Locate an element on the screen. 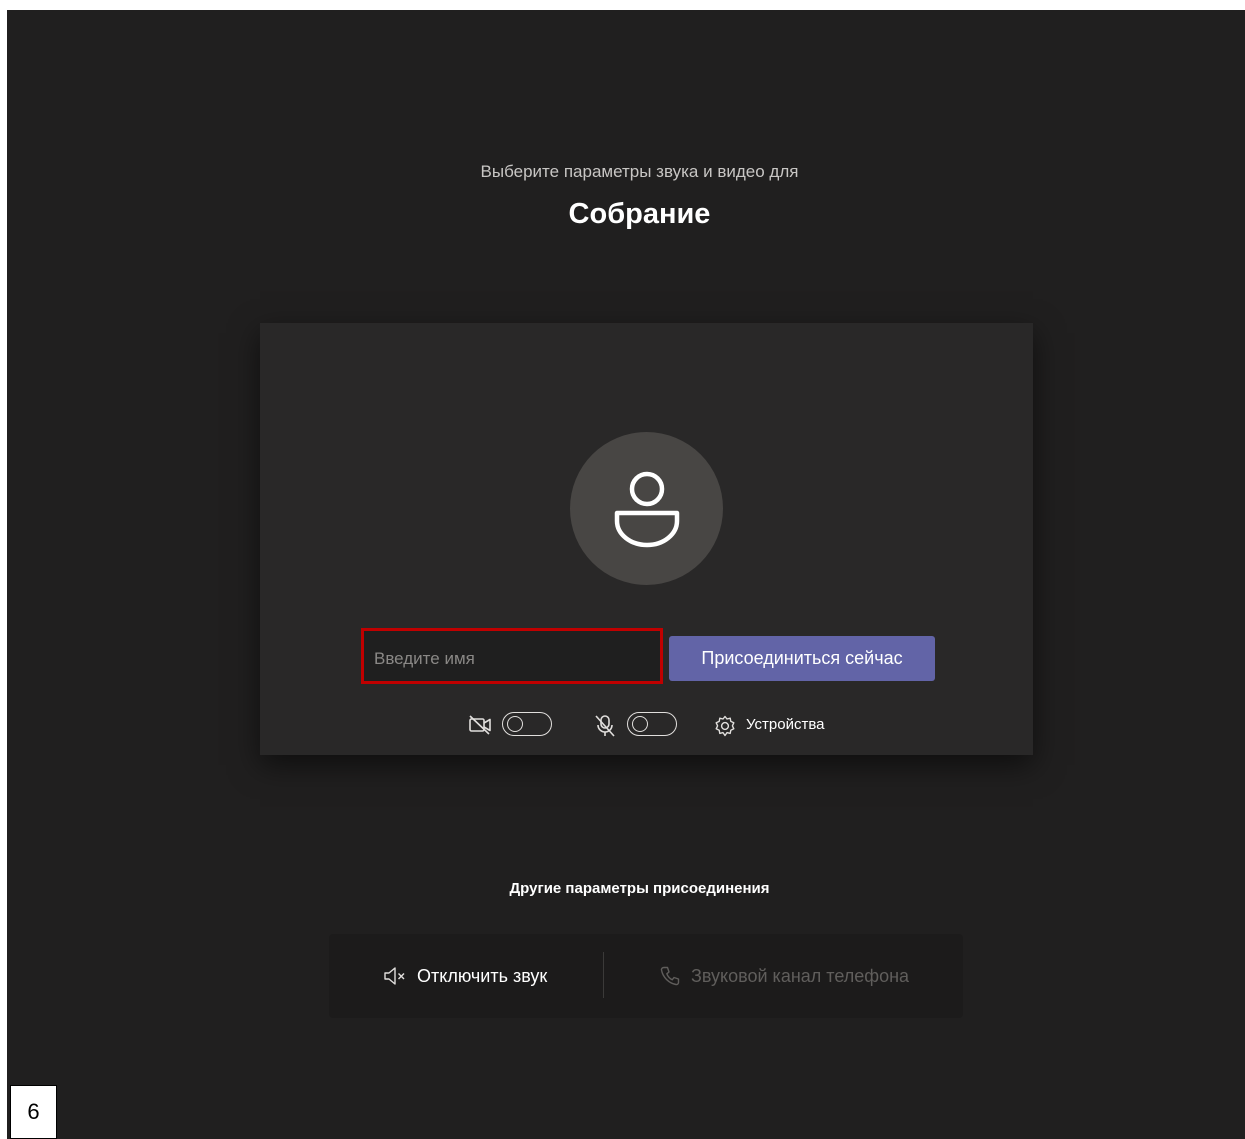 Image resolution: width=1245 pixels, height=1139 pixels. phone-icon is located at coordinates (670, 976).